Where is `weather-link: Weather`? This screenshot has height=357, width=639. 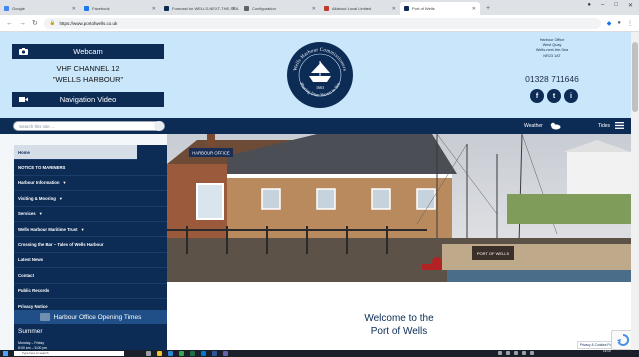 weather-link: Weather is located at coordinates (542, 126).